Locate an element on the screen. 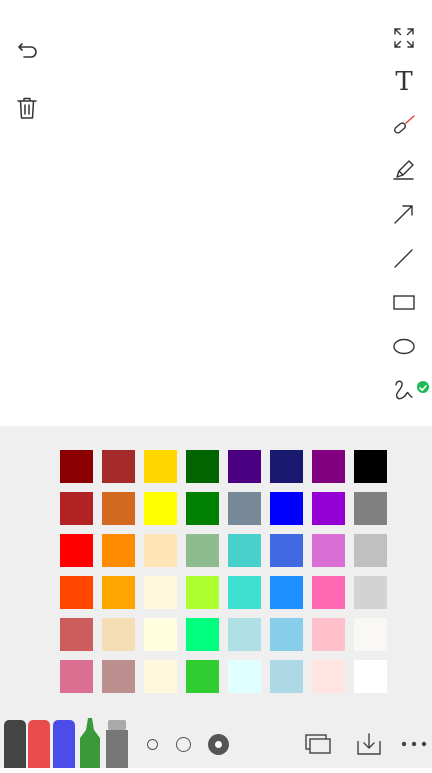 The width and height of the screenshot is (432, 773). ellipse-icon is located at coordinates (404, 346).